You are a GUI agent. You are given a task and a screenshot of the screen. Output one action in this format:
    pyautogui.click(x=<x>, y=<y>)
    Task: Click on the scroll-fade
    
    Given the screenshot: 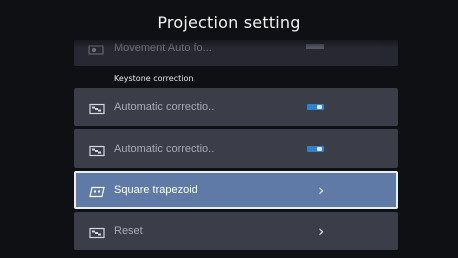 What is the action you would take?
    pyautogui.click(x=236, y=42)
    